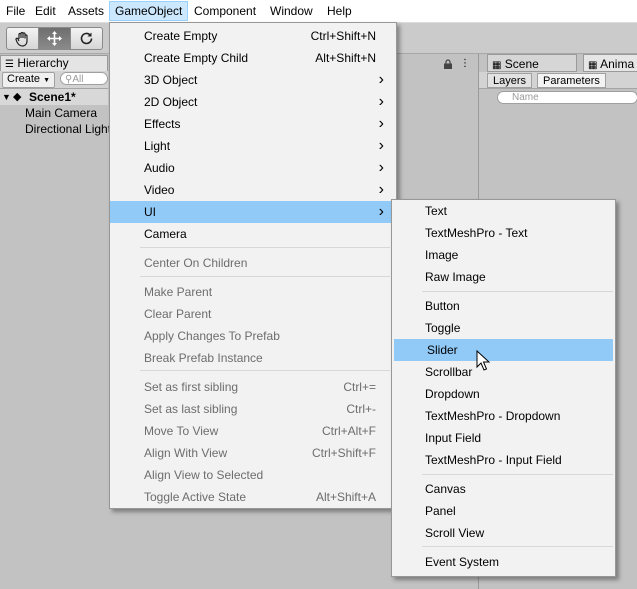  What do you see at coordinates (571, 80) in the screenshot?
I see `tab-parameters: Parameters` at bounding box center [571, 80].